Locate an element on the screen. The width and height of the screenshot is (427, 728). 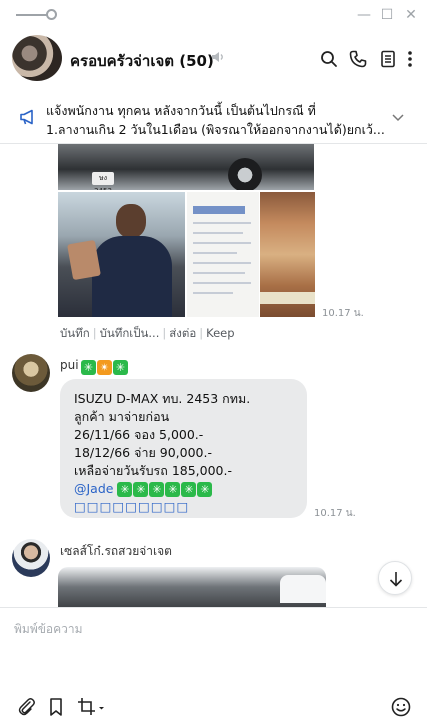
notes-icon is located at coordinates (388, 59).